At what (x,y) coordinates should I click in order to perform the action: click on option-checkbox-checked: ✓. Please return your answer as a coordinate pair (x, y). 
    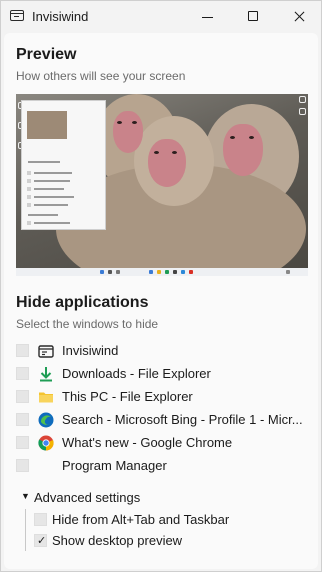
    Looking at the image, I should click on (40, 540).